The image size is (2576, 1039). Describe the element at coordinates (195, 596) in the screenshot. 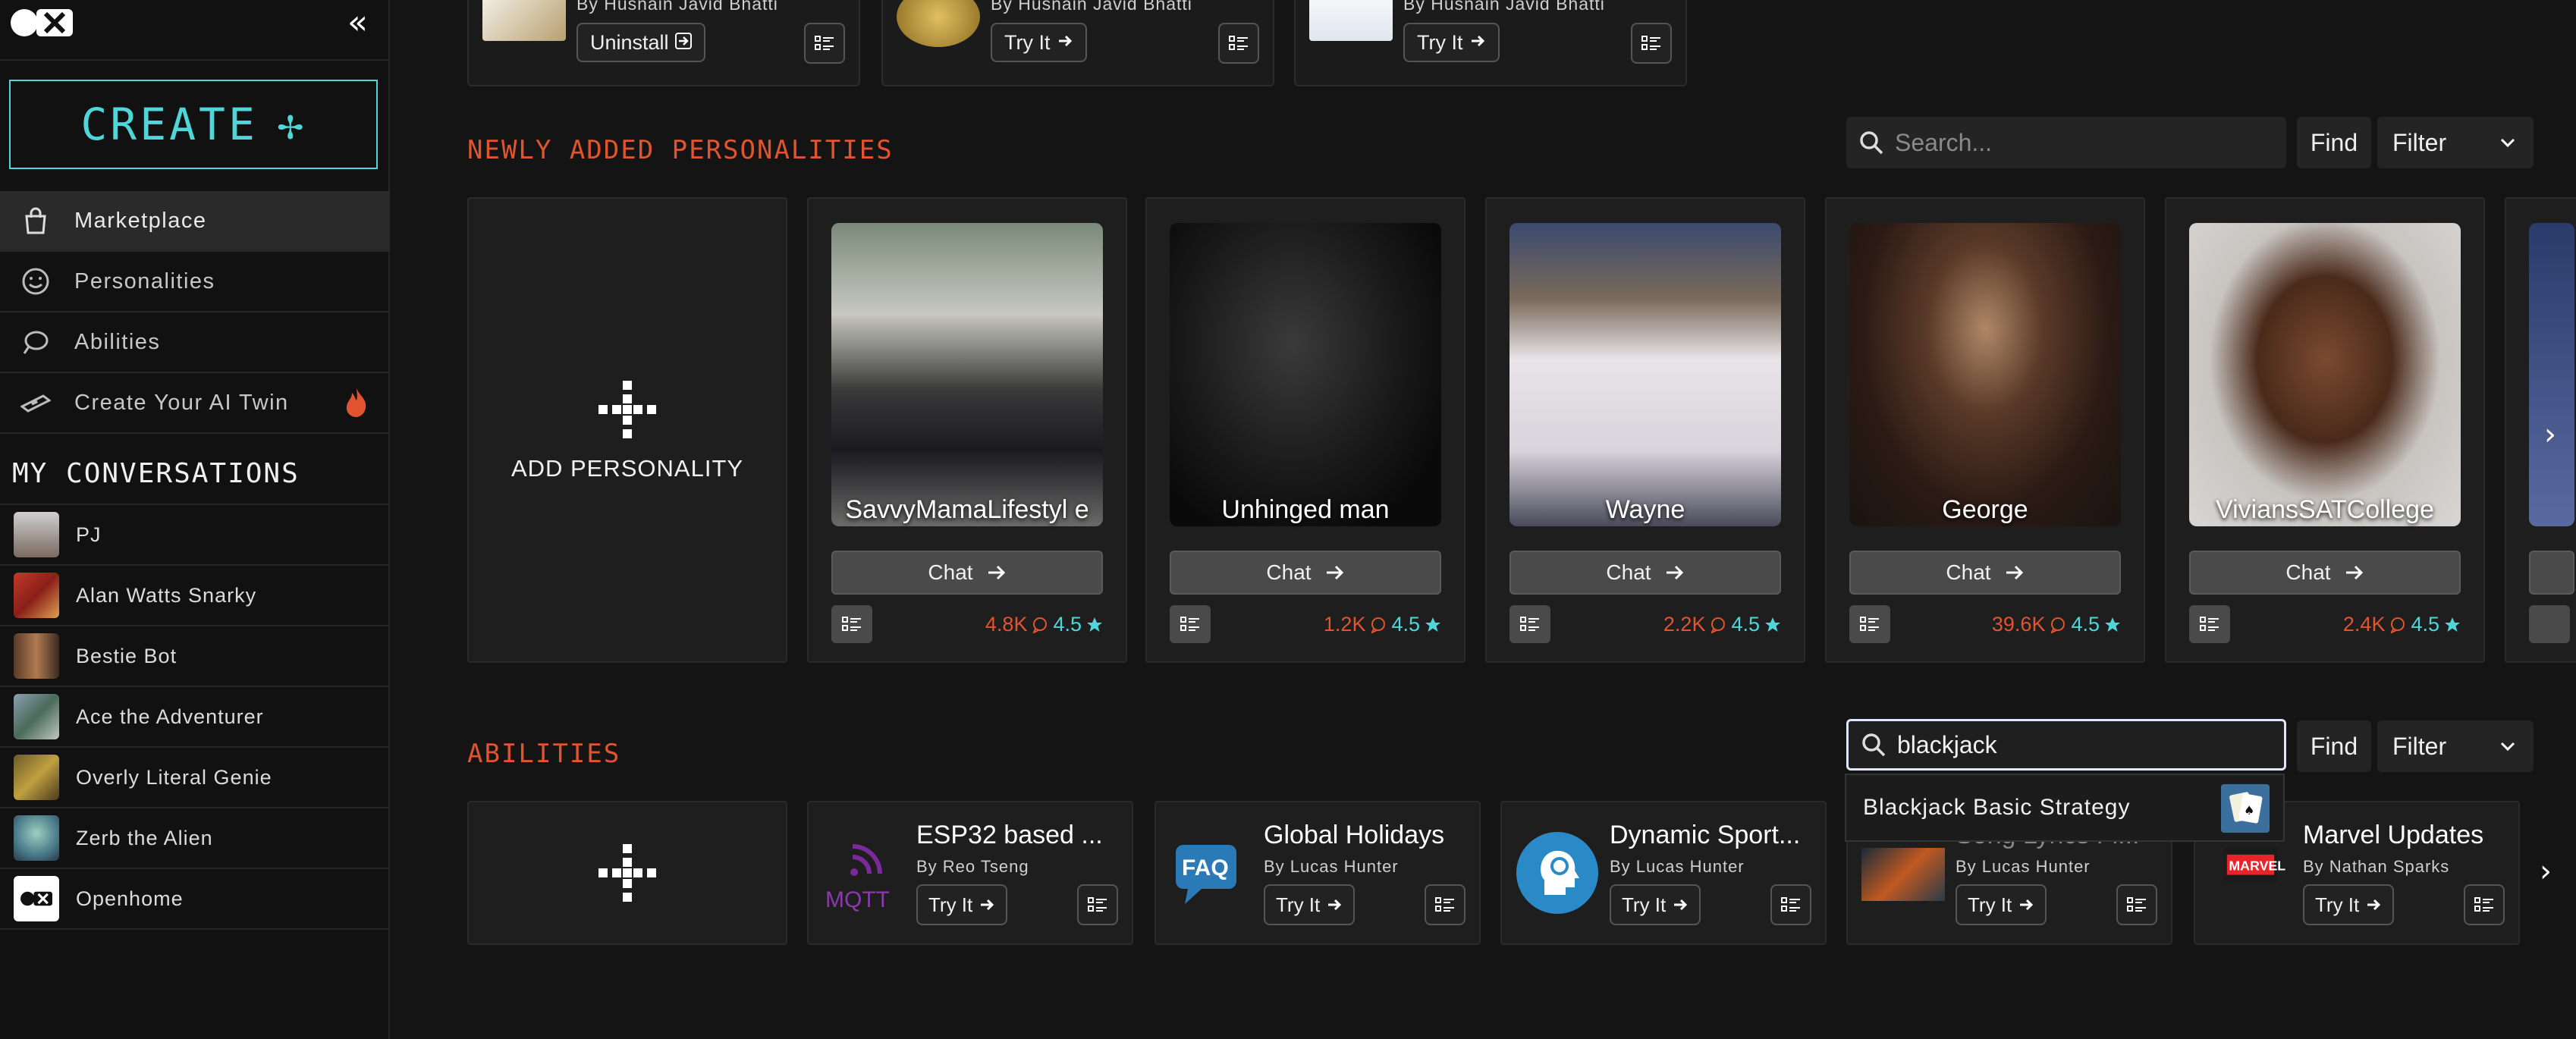

I see `conversation-item: Alan Watts Snarky` at that location.